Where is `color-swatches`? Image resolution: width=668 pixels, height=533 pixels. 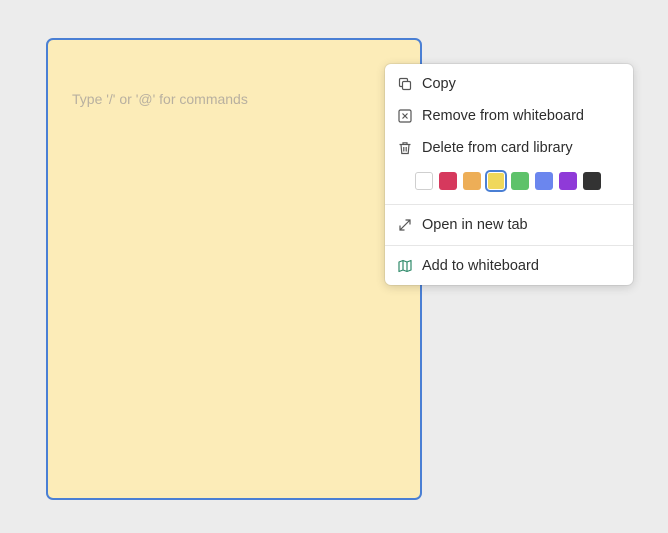 color-swatches is located at coordinates (508, 181).